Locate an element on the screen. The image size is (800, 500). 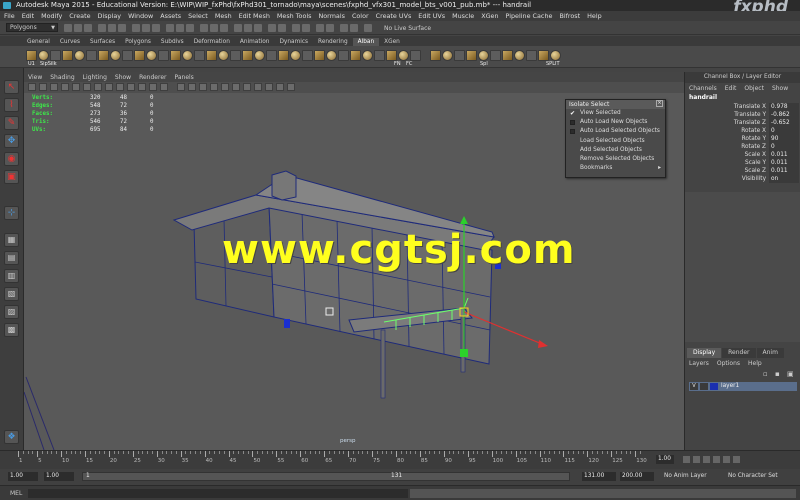
channel-row-scale-z: Scale Z 0.011 is located at coordinates (742, 171).